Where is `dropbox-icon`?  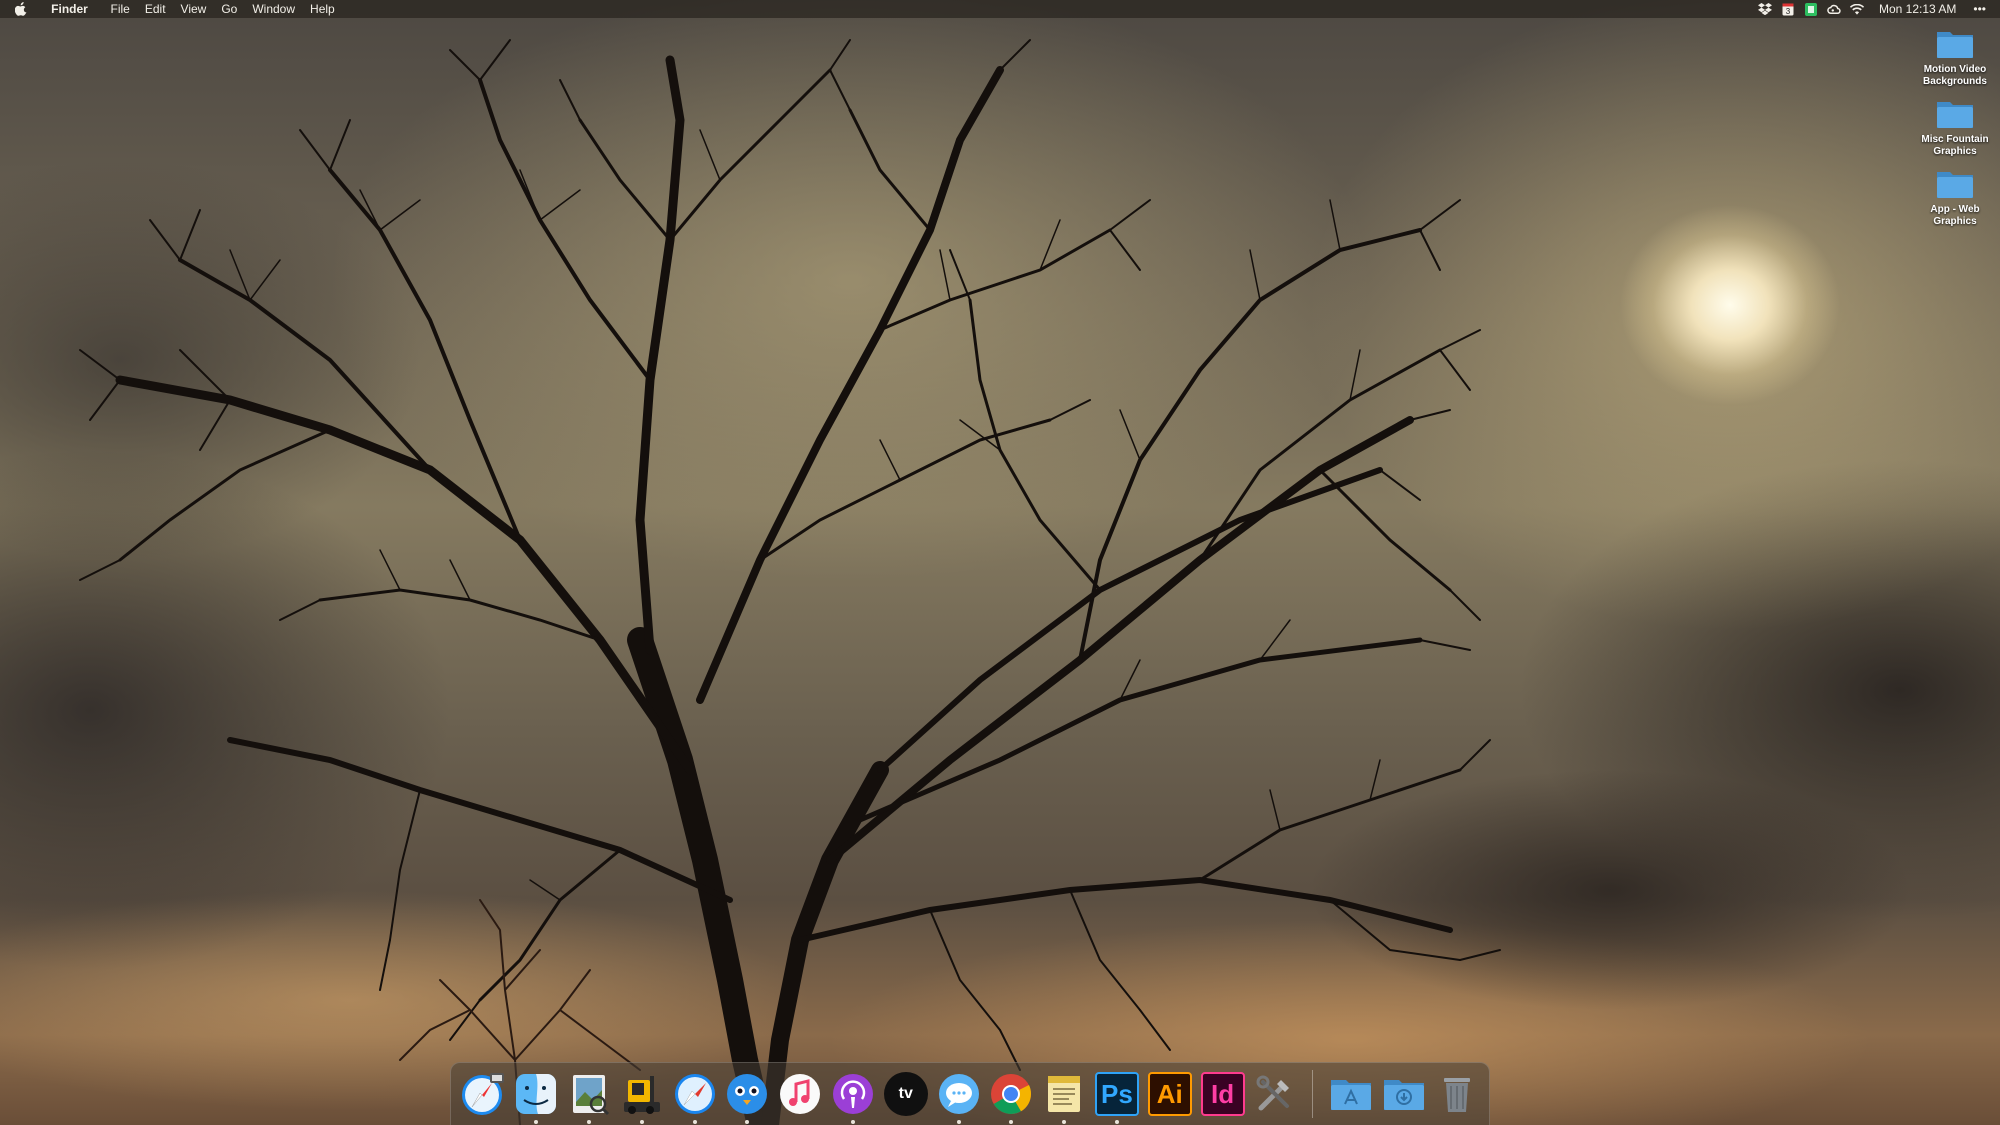 dropbox-icon is located at coordinates (1765, 9).